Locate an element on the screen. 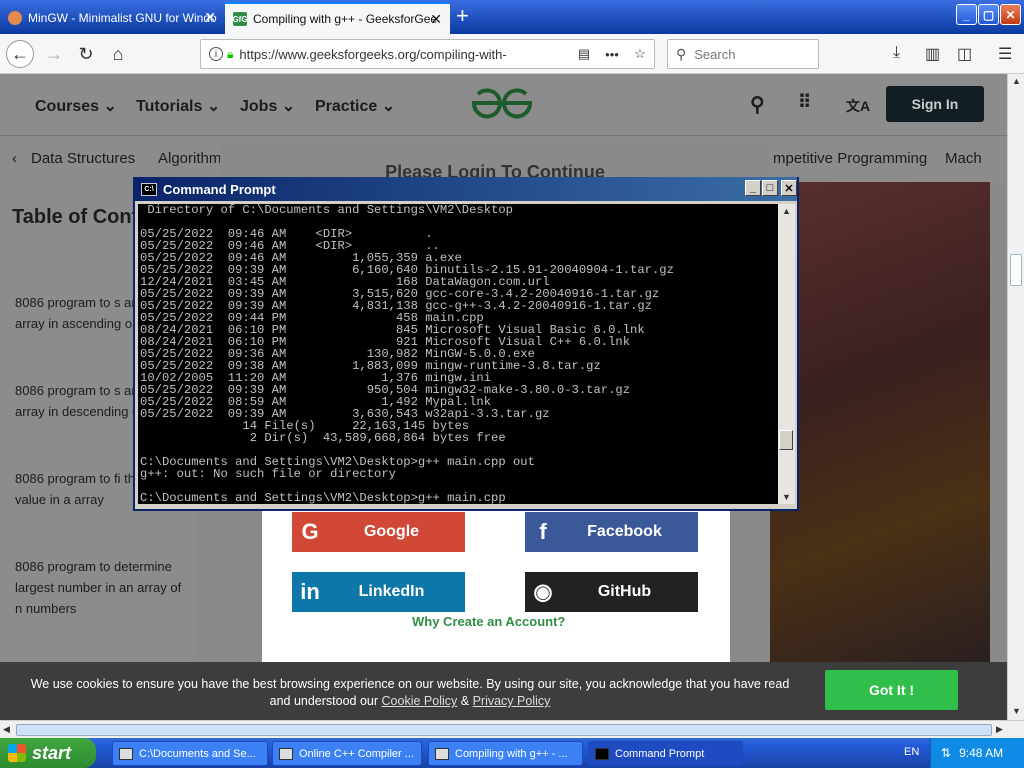  close-window-button: ✕ is located at coordinates (1010, 14).